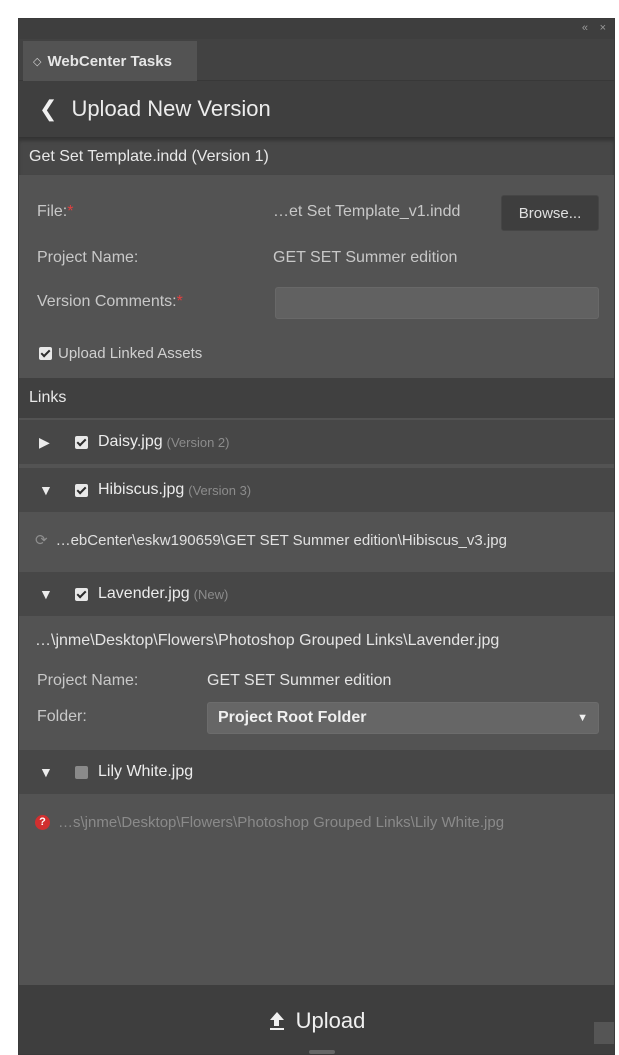 The width and height of the screenshot is (619, 1055). I want to click on link-version: (Version 2), so click(198, 442).